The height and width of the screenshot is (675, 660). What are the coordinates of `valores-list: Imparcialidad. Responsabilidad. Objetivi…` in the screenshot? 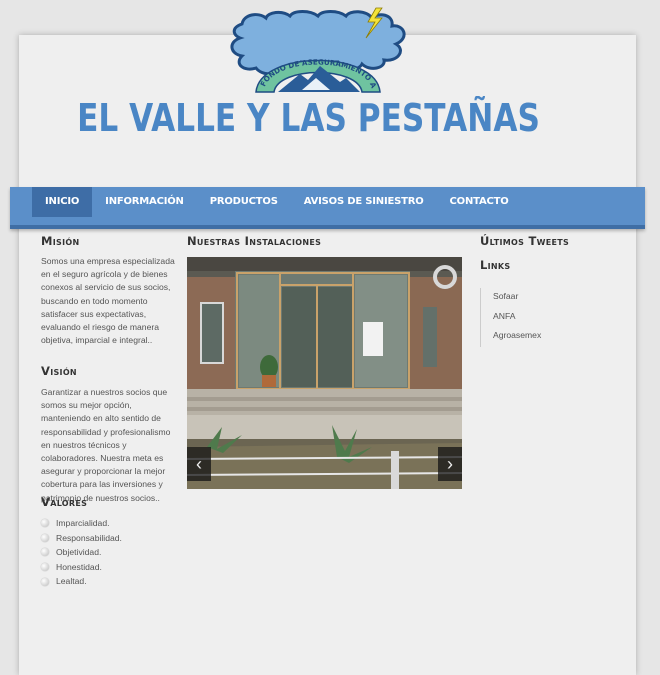 It's located at (81, 552).